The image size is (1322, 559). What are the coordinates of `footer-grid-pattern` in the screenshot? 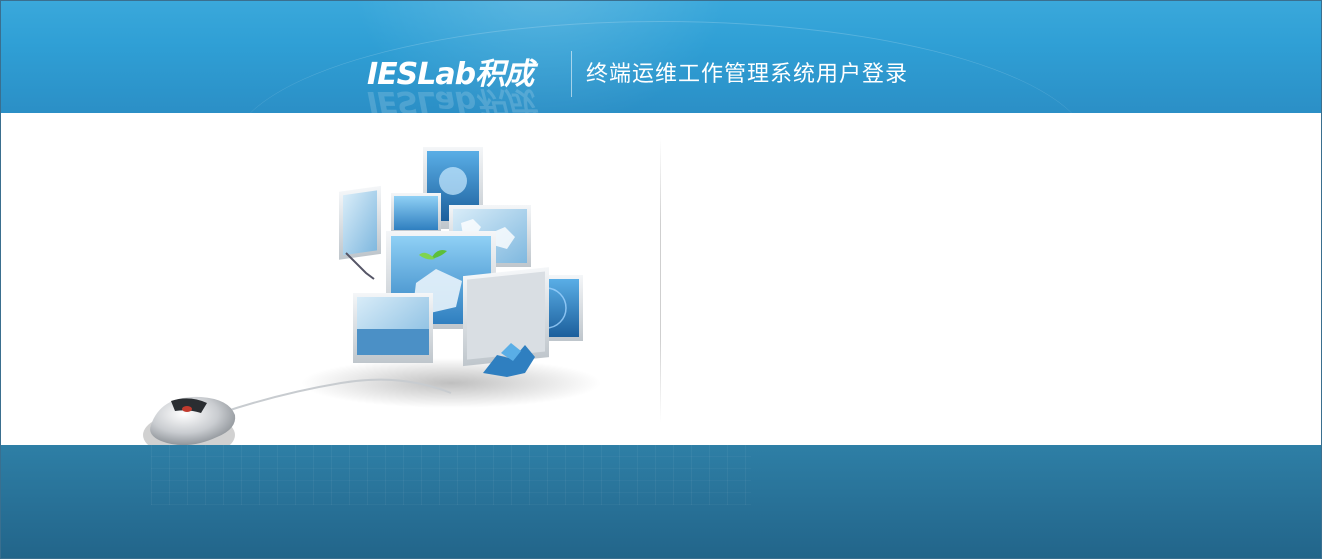 It's located at (451, 475).